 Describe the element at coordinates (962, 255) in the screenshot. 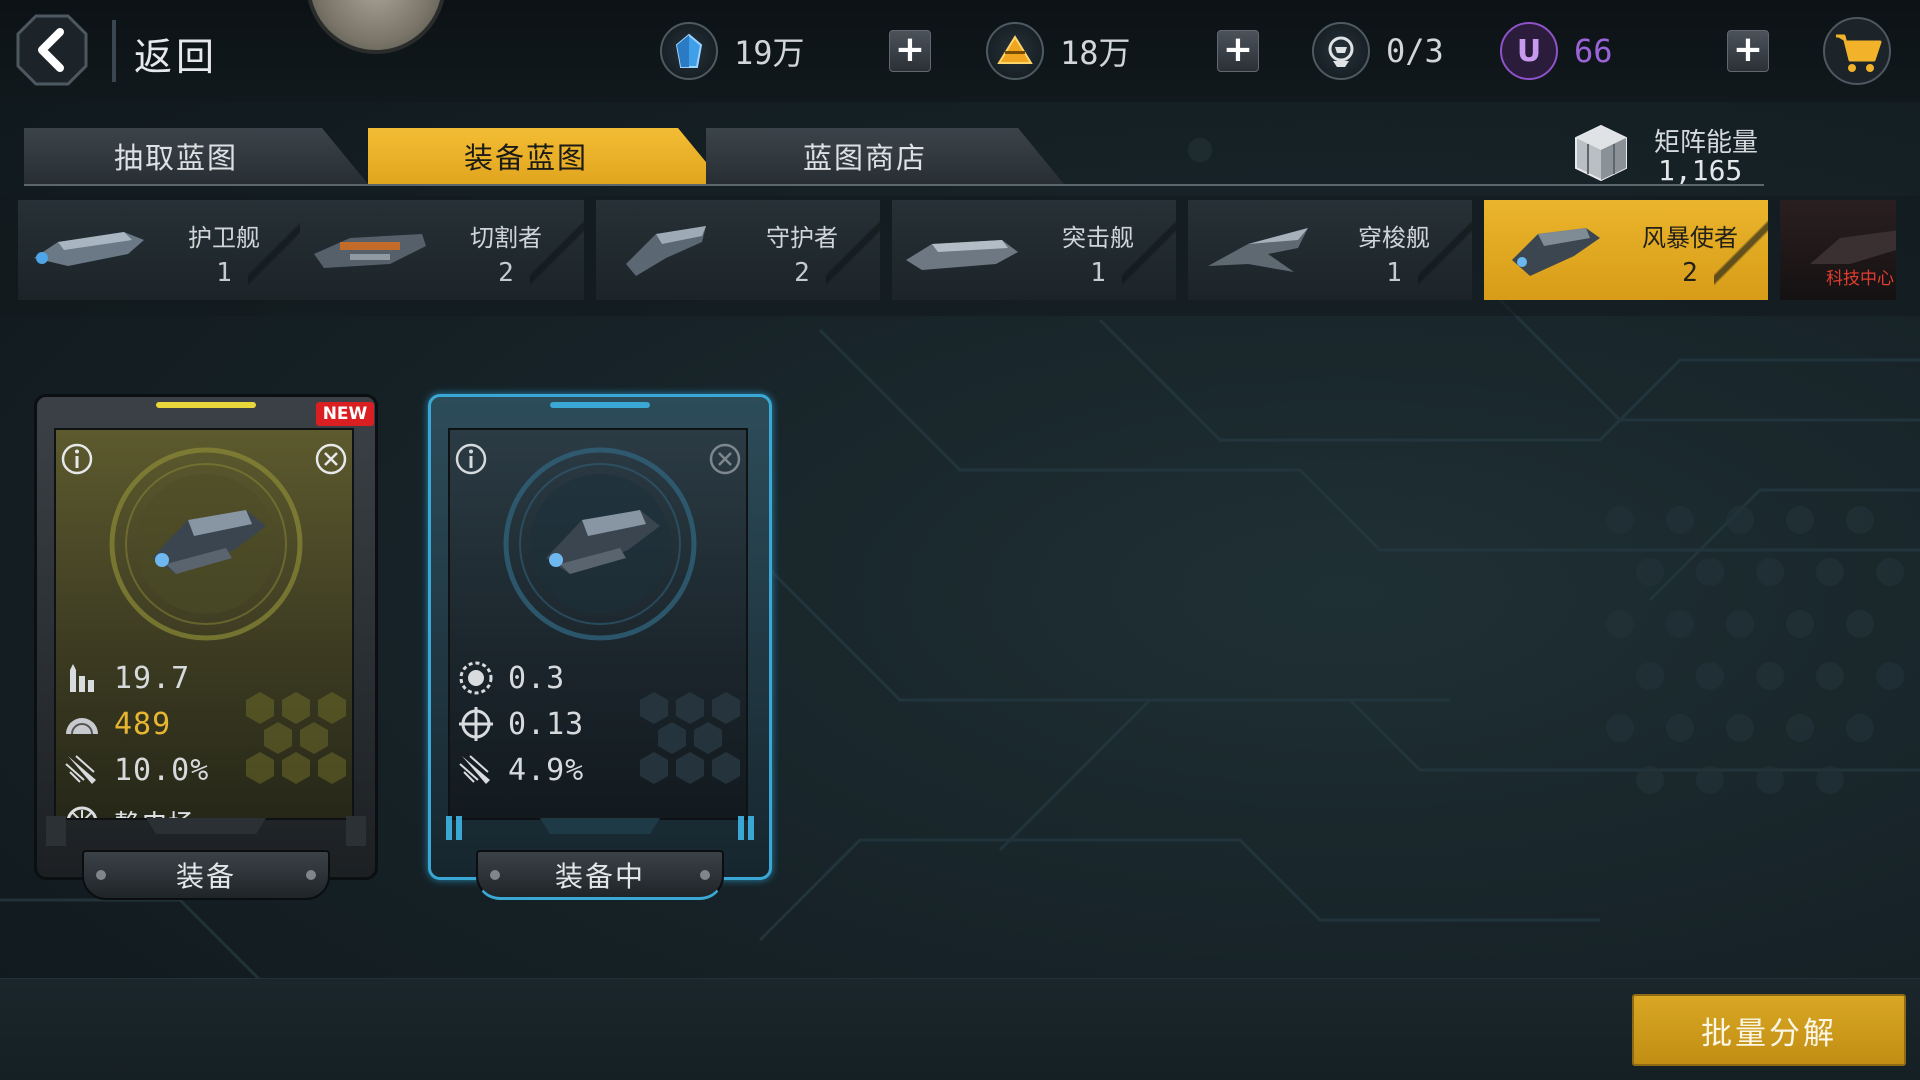

I see `assault-ship-icon` at that location.